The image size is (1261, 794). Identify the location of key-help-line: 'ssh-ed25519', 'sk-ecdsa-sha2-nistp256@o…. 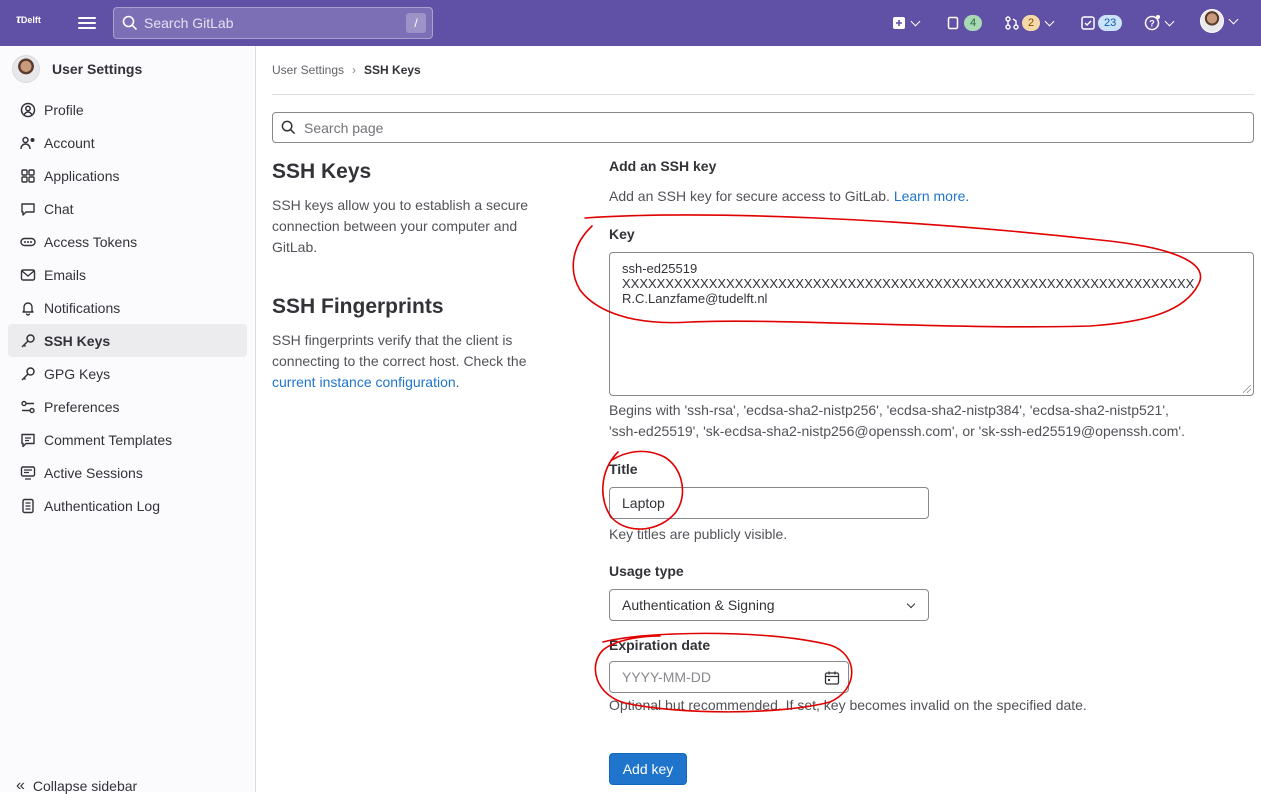
(897, 431).